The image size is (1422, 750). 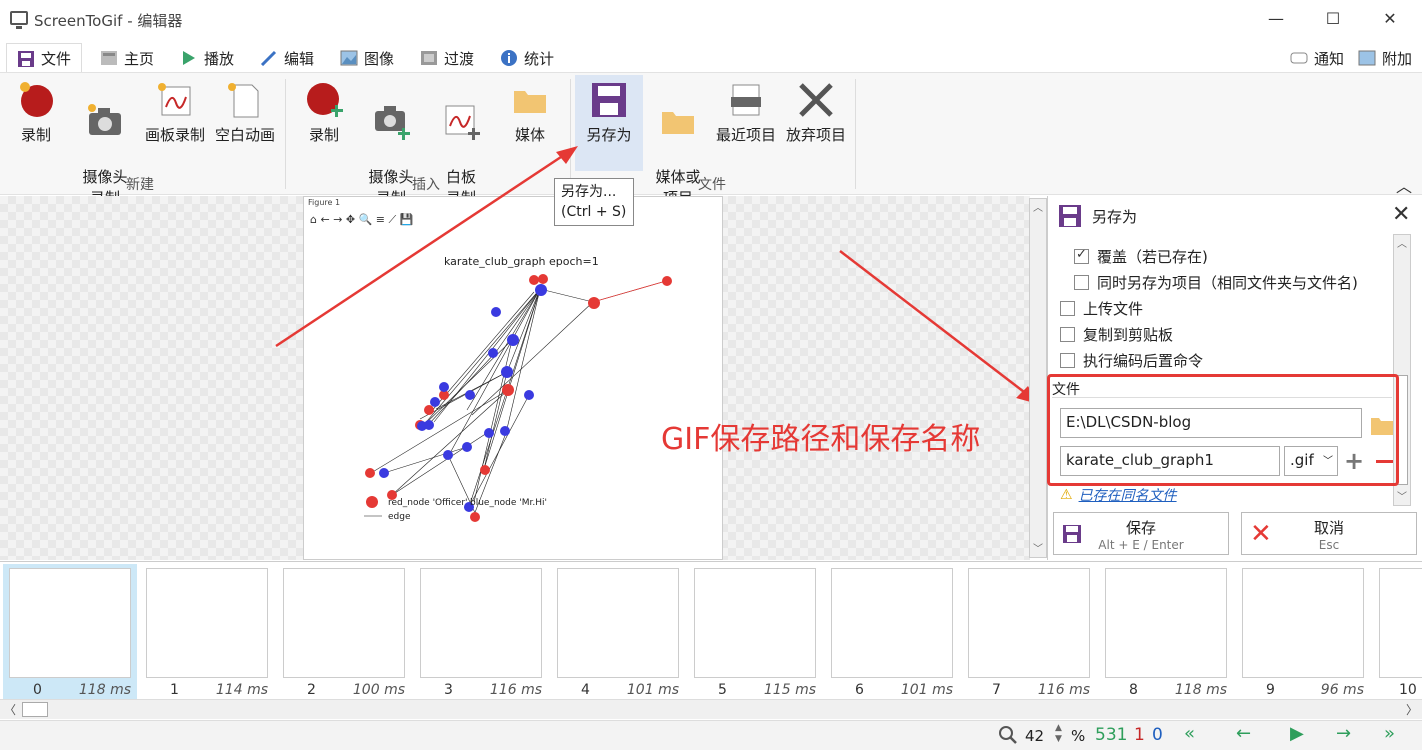 I want to click on overwrite-option: 覆盖（若已存在), so click(x=1141, y=256).